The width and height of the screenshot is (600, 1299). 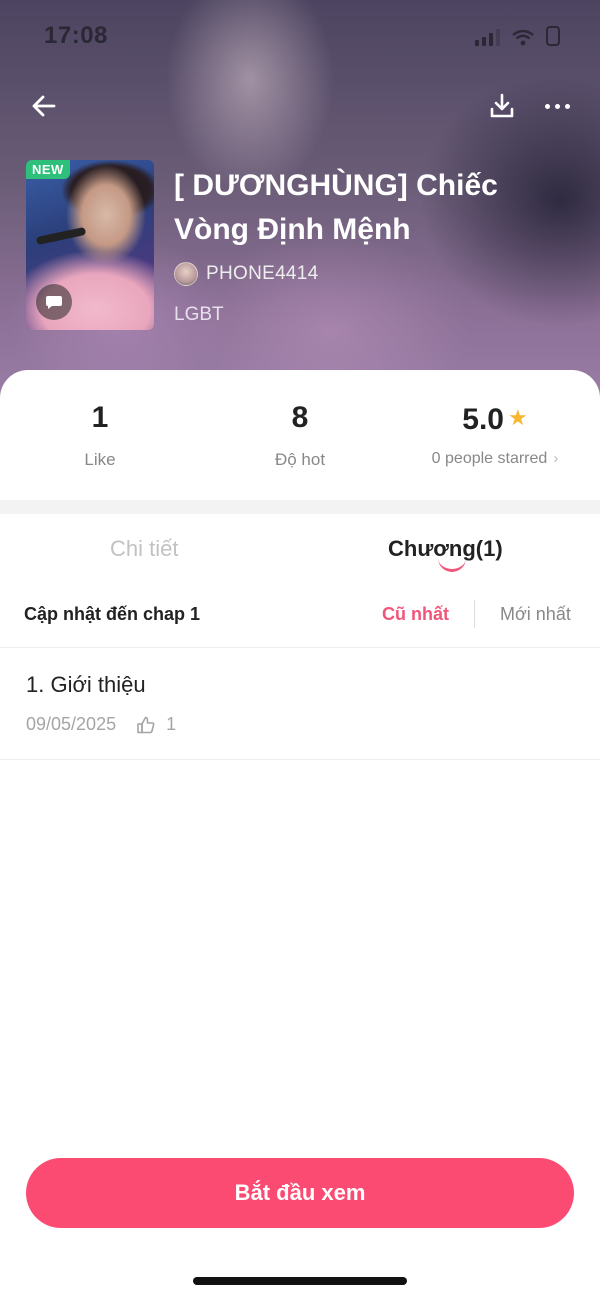 I want to click on stat-rating: 5.0 ★ 0 people starred ›, so click(x=495, y=434).